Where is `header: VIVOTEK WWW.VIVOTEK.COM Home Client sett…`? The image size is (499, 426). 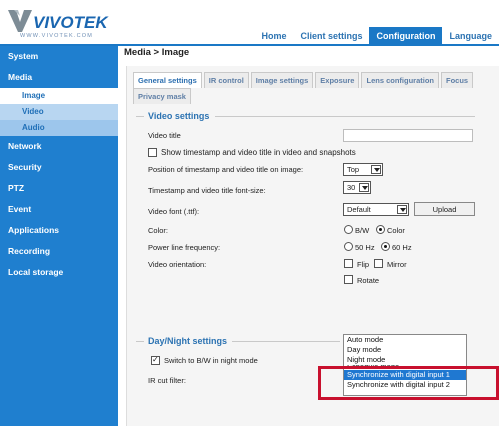
header: VIVOTEK WWW.VIVOTEK.COM Home Client sett… is located at coordinates (249, 22).